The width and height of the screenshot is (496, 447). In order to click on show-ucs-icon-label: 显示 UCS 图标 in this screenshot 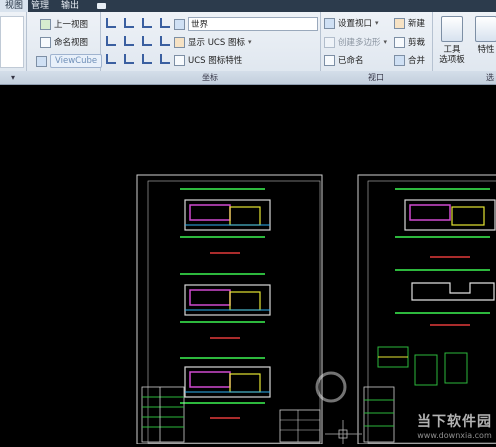, I will do `click(216, 43)`.